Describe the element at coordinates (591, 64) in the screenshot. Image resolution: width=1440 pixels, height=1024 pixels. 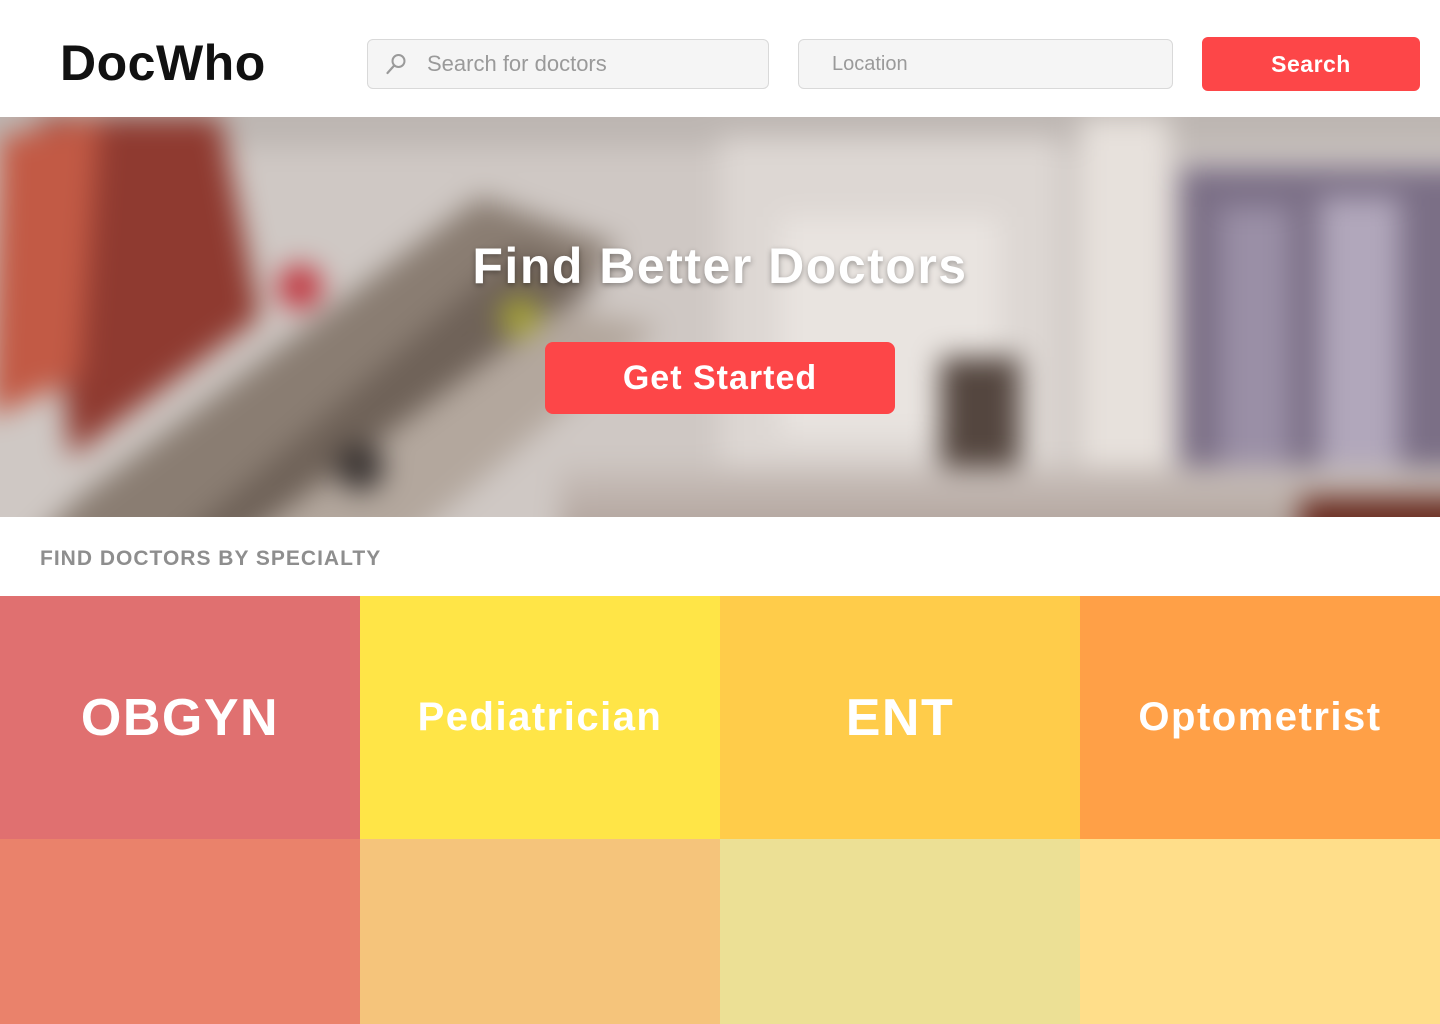
I see `doctor-search-input` at that location.